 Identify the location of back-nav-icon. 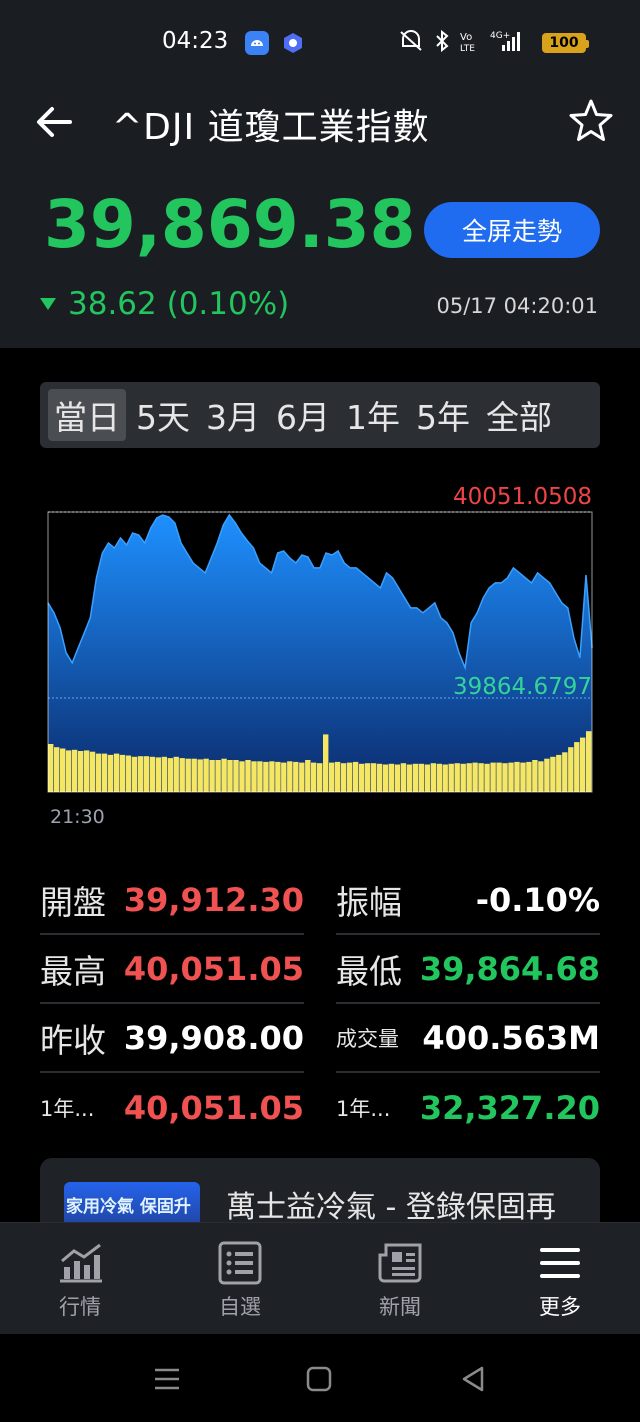
(473, 1379).